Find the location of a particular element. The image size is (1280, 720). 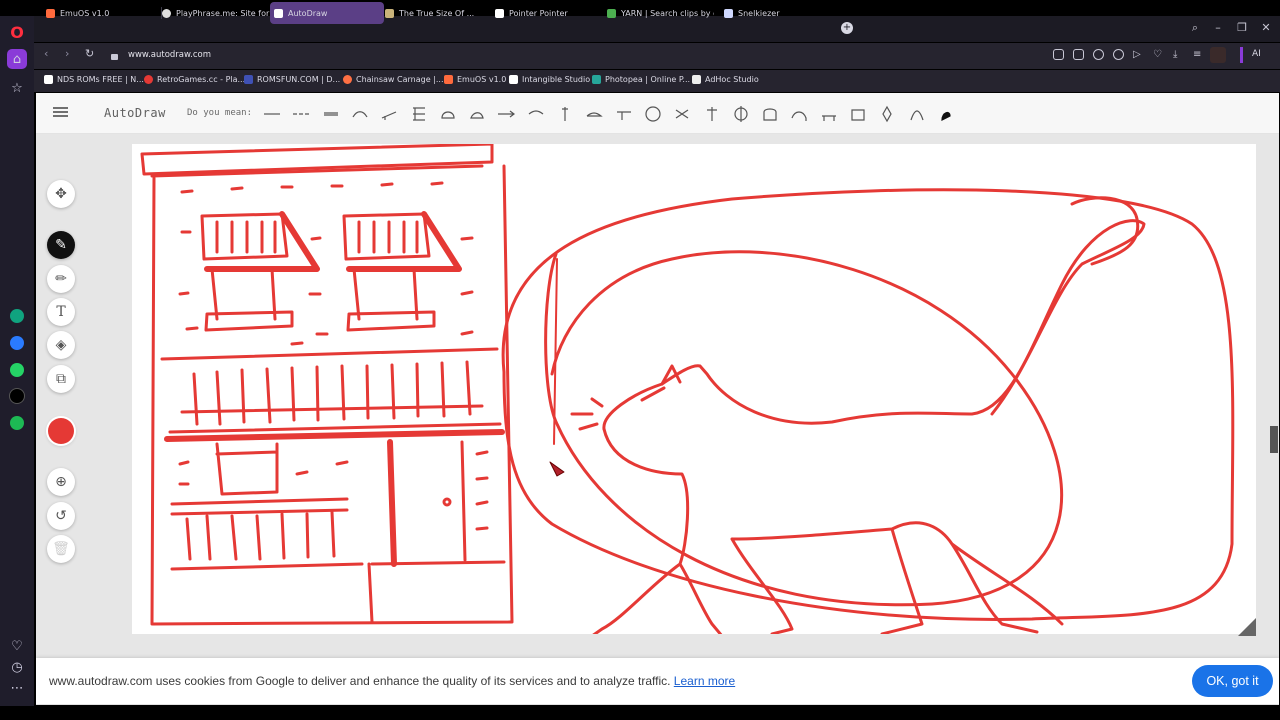

tiktok-icon is located at coordinates (17, 396).